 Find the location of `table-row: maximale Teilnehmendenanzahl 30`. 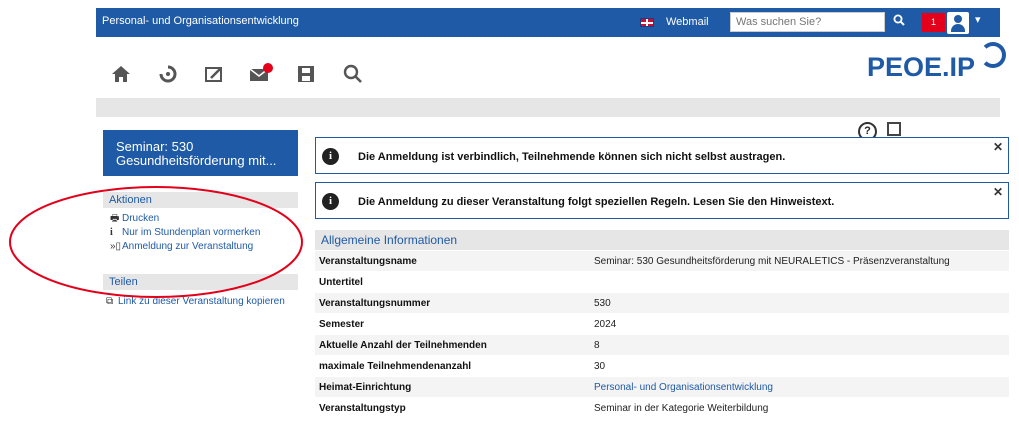

table-row: maximale Teilnehmendenanzahl 30 is located at coordinates (662, 366).